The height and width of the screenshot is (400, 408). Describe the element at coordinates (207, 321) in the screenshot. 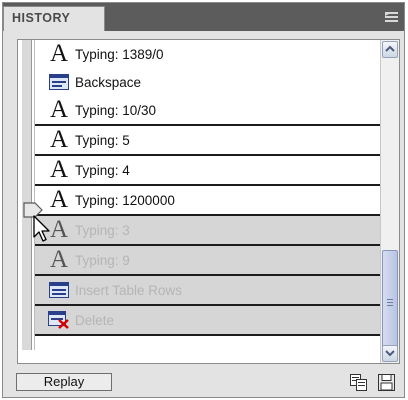

I see `history-item-undone: Delete` at that location.